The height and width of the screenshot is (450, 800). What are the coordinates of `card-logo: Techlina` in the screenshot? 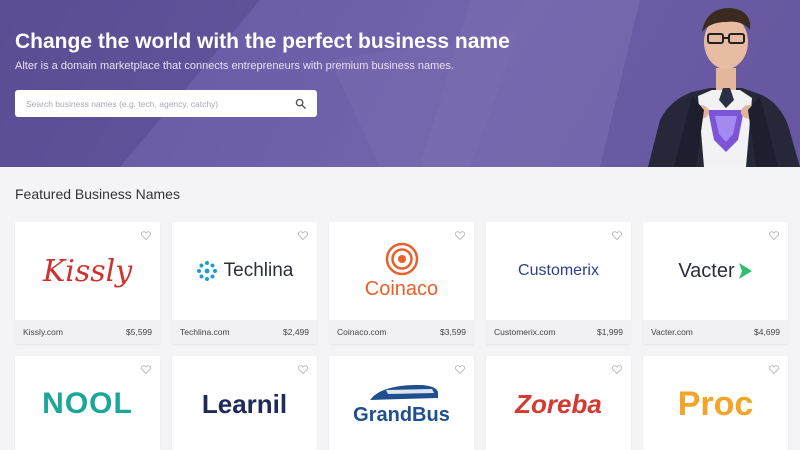 It's located at (244, 271).